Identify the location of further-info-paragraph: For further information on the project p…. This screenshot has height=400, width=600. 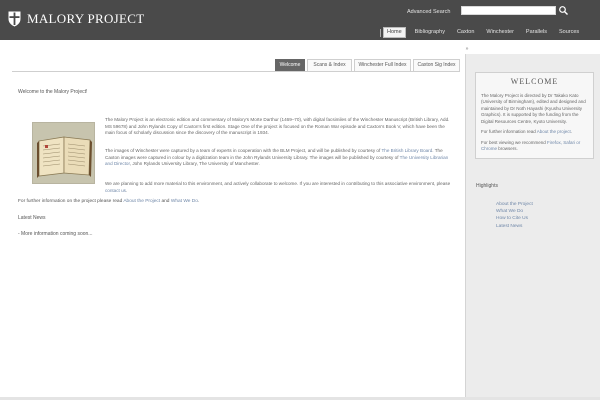
(108, 202).